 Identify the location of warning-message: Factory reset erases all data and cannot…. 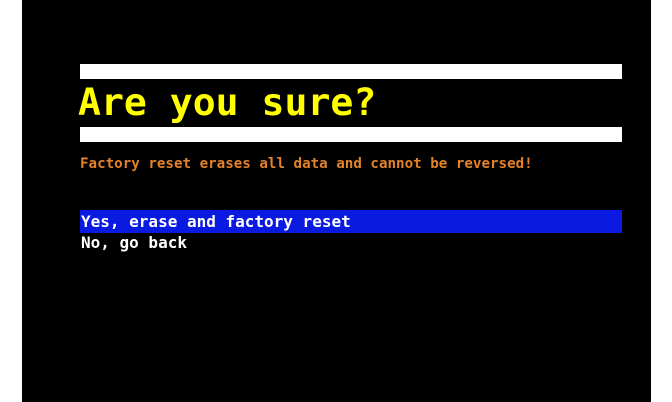
(306, 164).